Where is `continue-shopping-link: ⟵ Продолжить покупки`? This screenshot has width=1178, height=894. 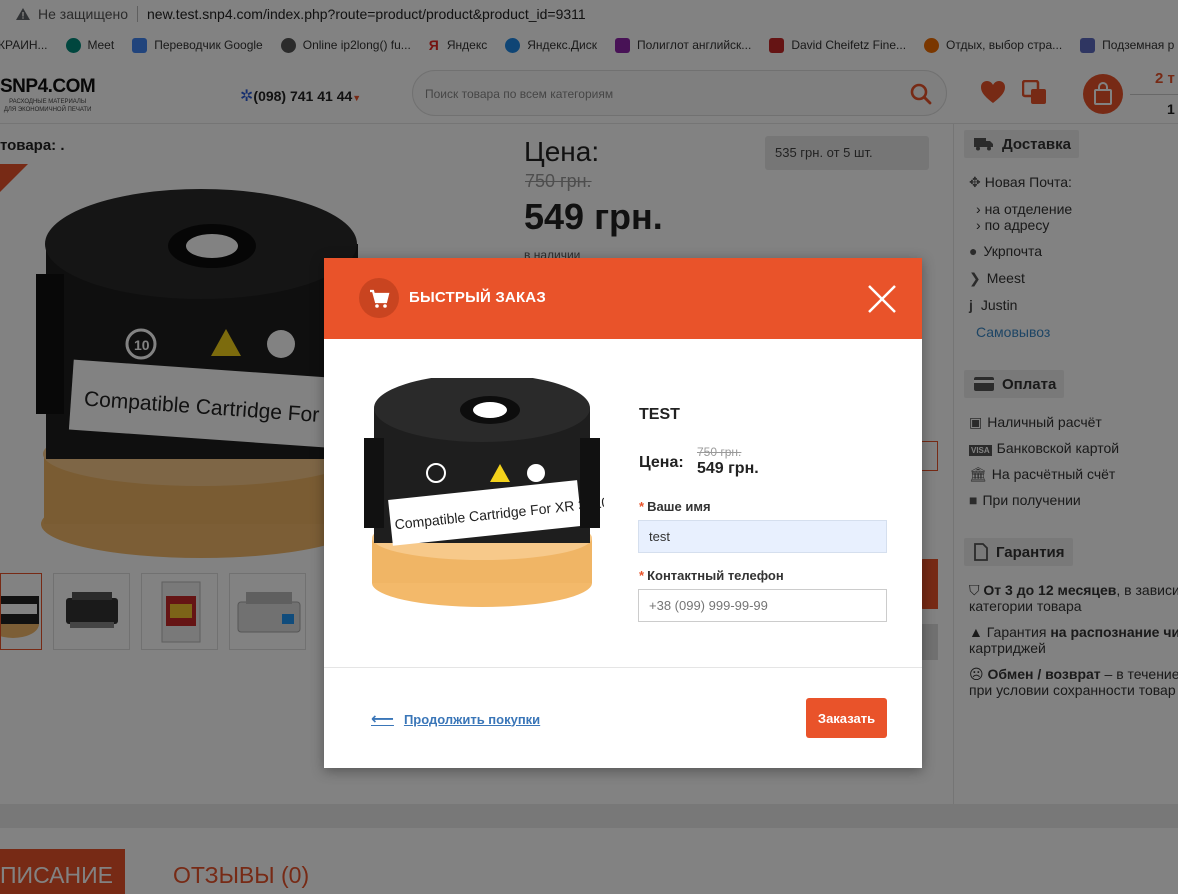
continue-shopping-link: ⟵ Продолжить покупки is located at coordinates (455, 719).